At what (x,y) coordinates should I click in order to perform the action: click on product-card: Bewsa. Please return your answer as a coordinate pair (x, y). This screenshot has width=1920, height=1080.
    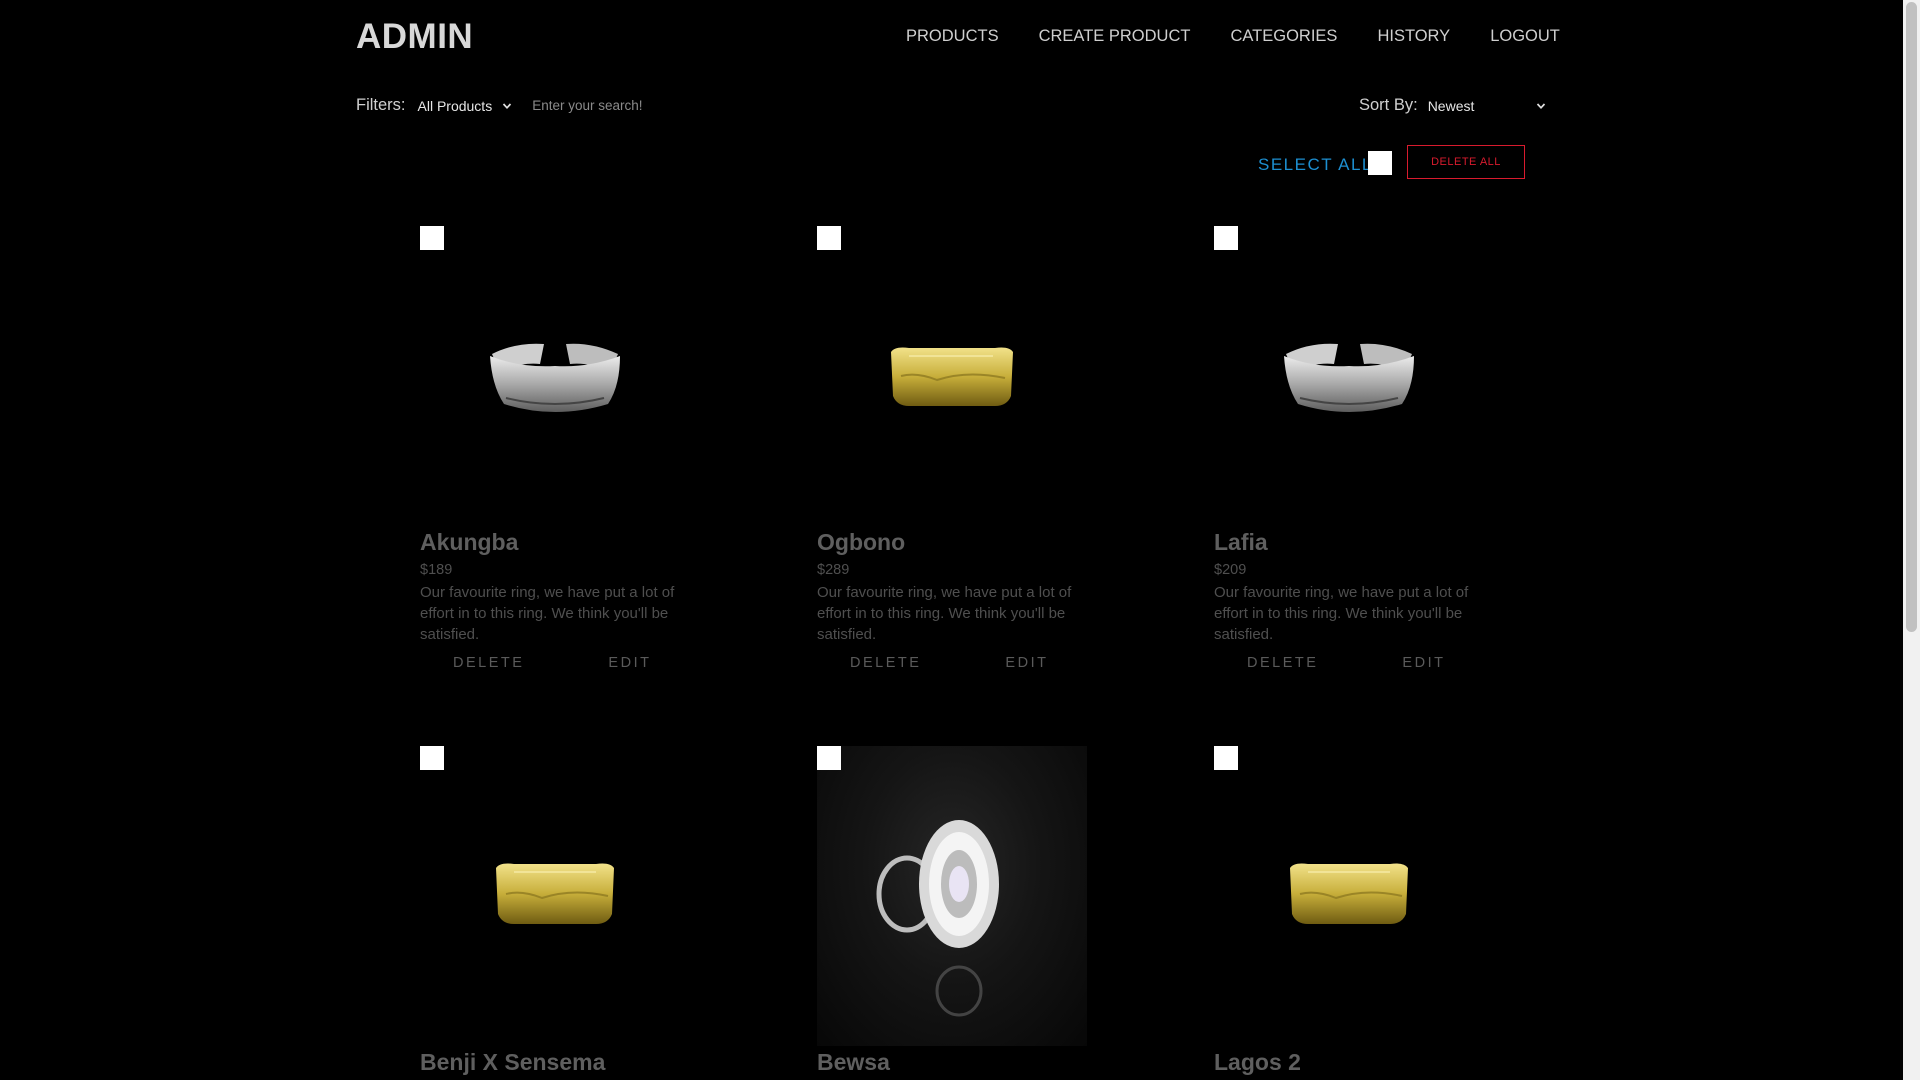
    Looking at the image, I should click on (952, 913).